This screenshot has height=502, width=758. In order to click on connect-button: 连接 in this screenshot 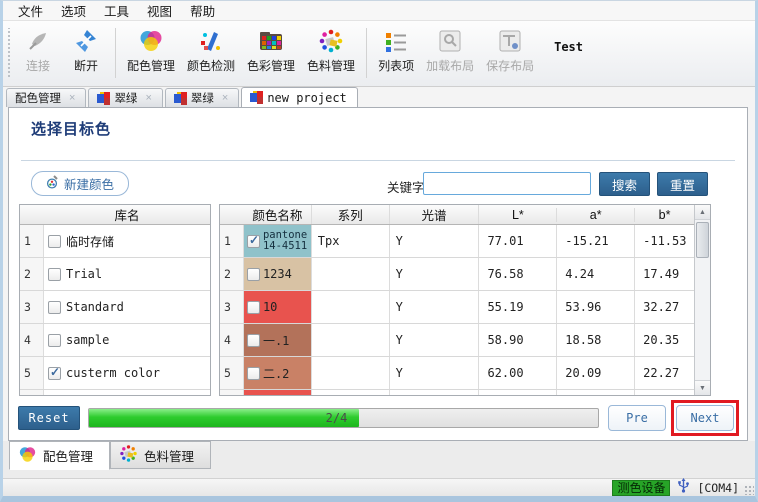, I will do `click(38, 50)`.